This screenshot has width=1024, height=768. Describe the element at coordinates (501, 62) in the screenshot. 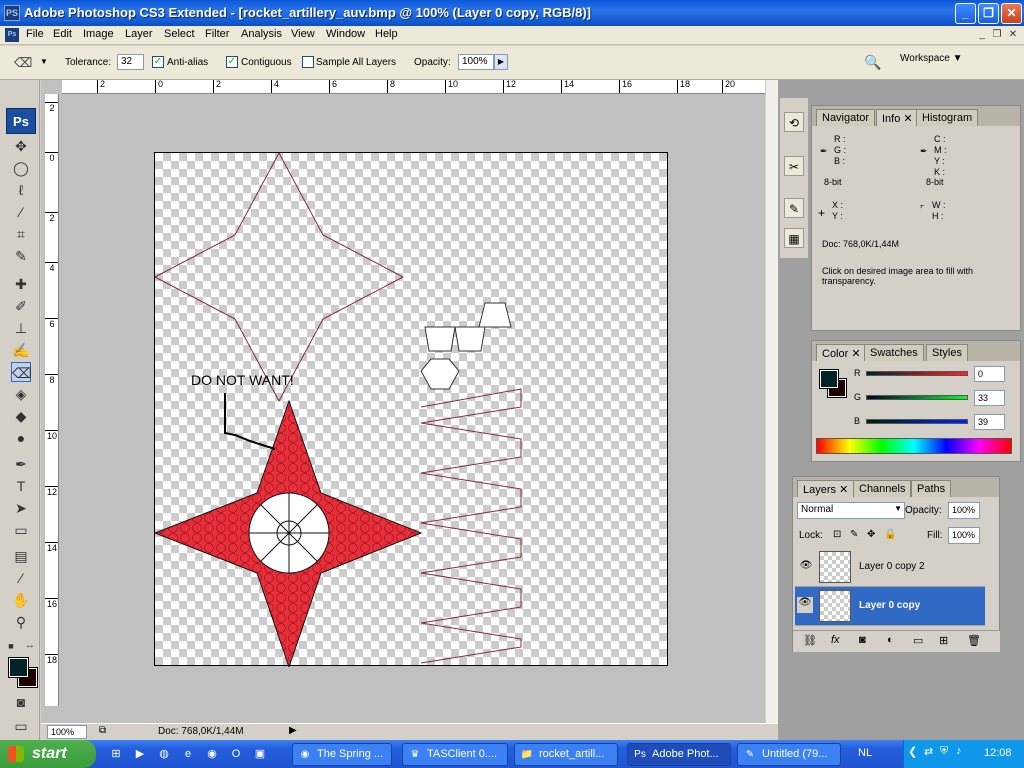

I see `opacity-slider-arrow-icon: ▶` at that location.